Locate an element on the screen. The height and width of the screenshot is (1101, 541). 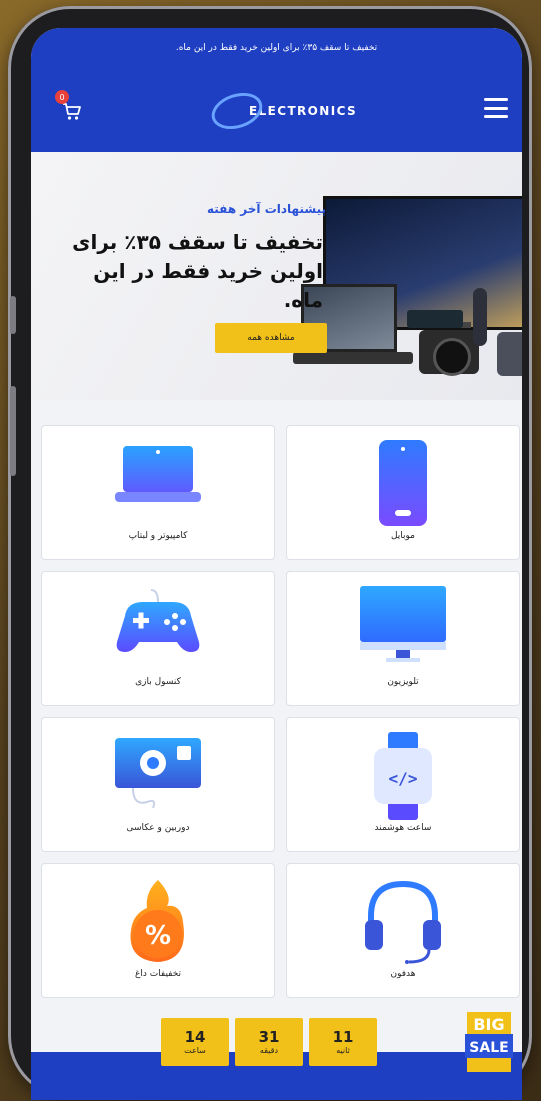
category-label: موبایل is located at coordinates (403, 536).